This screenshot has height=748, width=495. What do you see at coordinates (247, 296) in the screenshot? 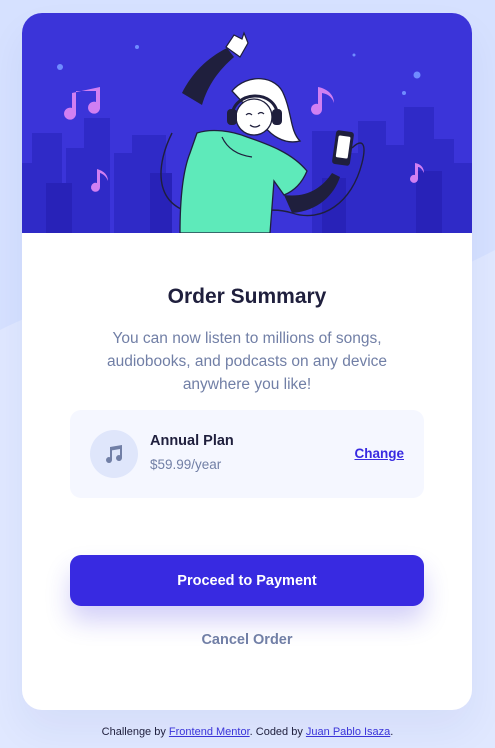
I see `page-title: Order Summary` at bounding box center [247, 296].